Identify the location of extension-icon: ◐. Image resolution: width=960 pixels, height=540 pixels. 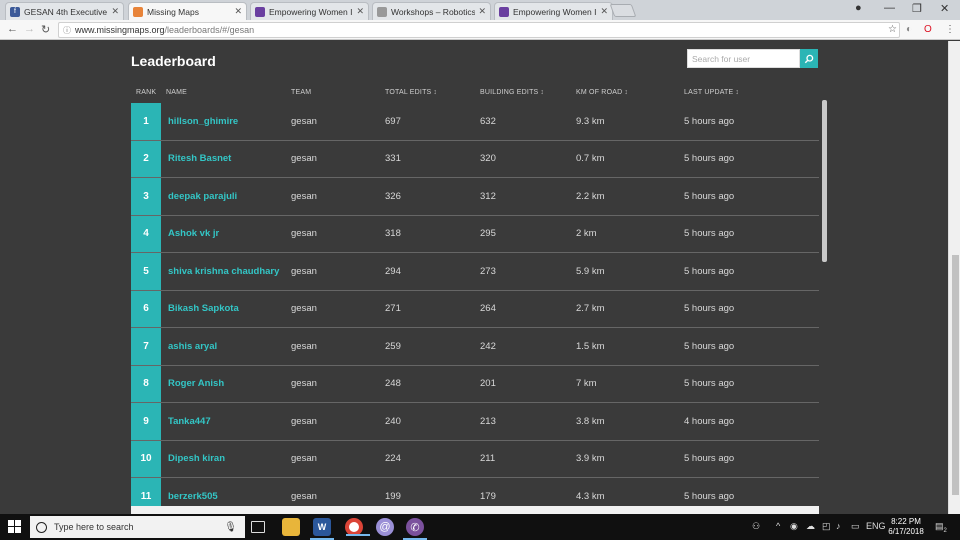
(909, 29).